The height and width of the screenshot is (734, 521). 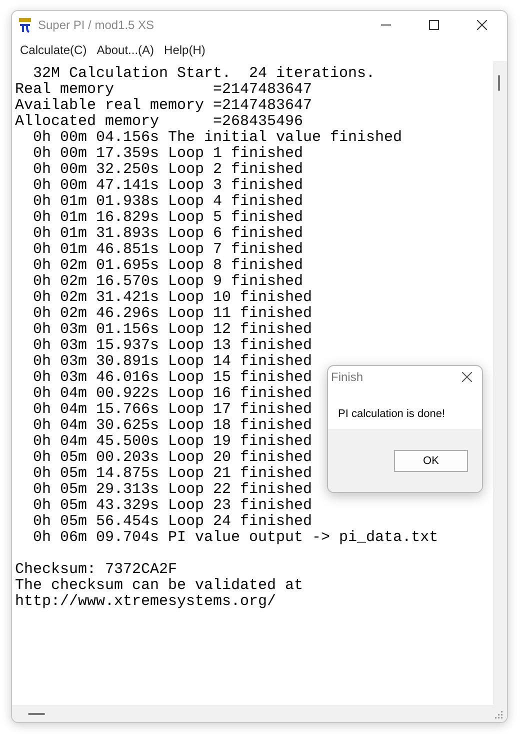 What do you see at coordinates (168, 186) in the screenshot?
I see `output-line: 0h 00m 47.141s Loop 3 finished` at bounding box center [168, 186].